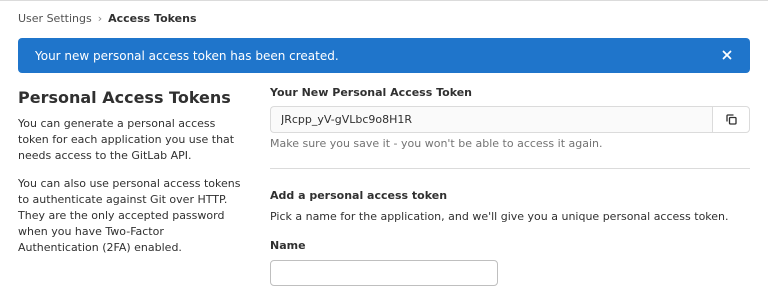 Image resolution: width=768 pixels, height=288 pixels. What do you see at coordinates (727, 55) in the screenshot?
I see `close-icon` at bounding box center [727, 55].